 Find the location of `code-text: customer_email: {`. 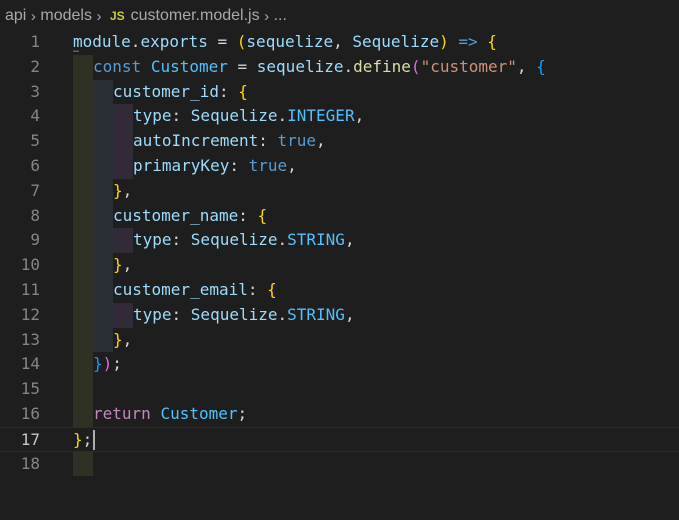

code-text: customer_email: { is located at coordinates (195, 290).